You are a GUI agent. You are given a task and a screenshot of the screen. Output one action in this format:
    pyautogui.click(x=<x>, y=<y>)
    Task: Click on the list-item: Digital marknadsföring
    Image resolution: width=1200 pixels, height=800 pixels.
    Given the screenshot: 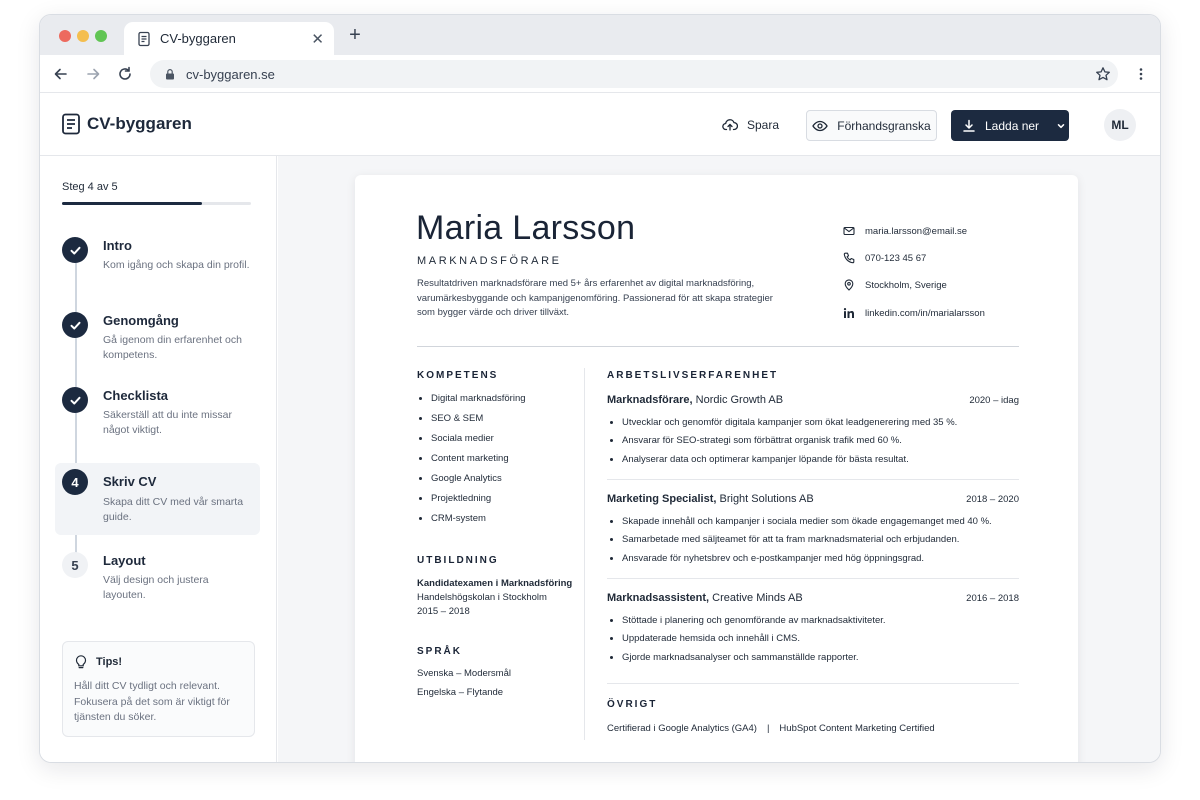 What is the action you would take?
    pyautogui.click(x=471, y=403)
    